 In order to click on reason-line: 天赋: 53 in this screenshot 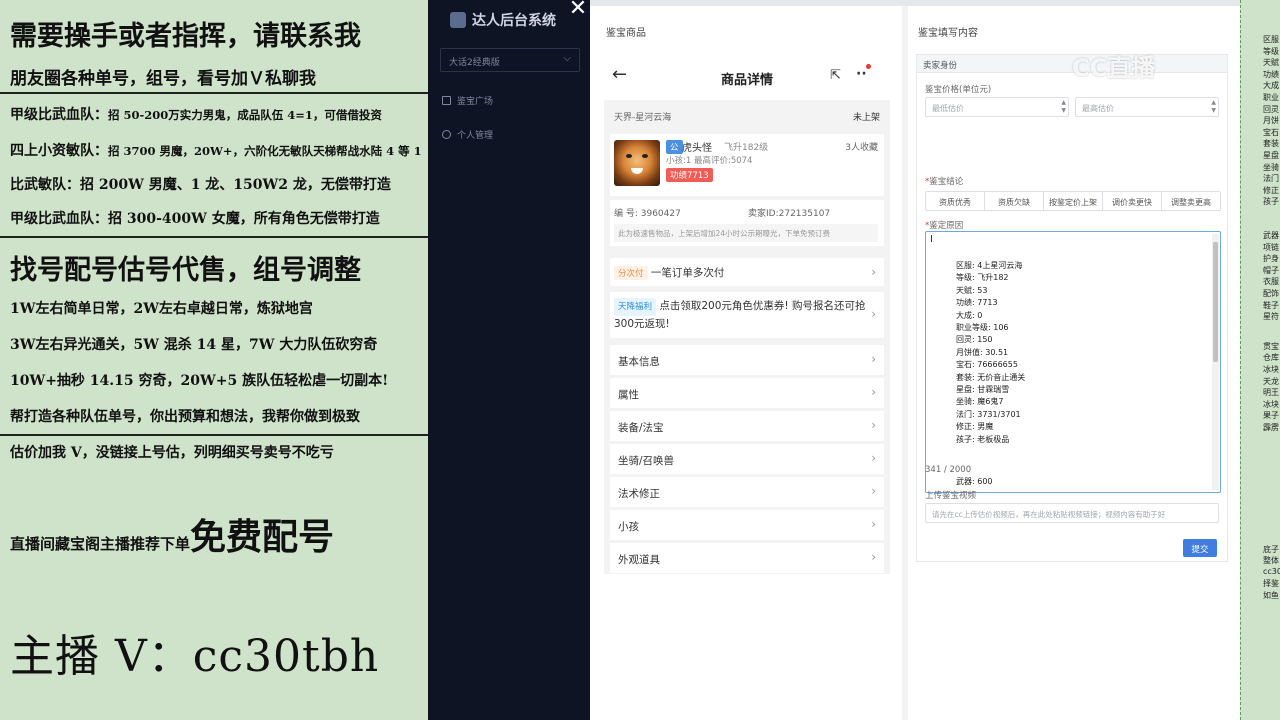, I will do `click(972, 290)`.